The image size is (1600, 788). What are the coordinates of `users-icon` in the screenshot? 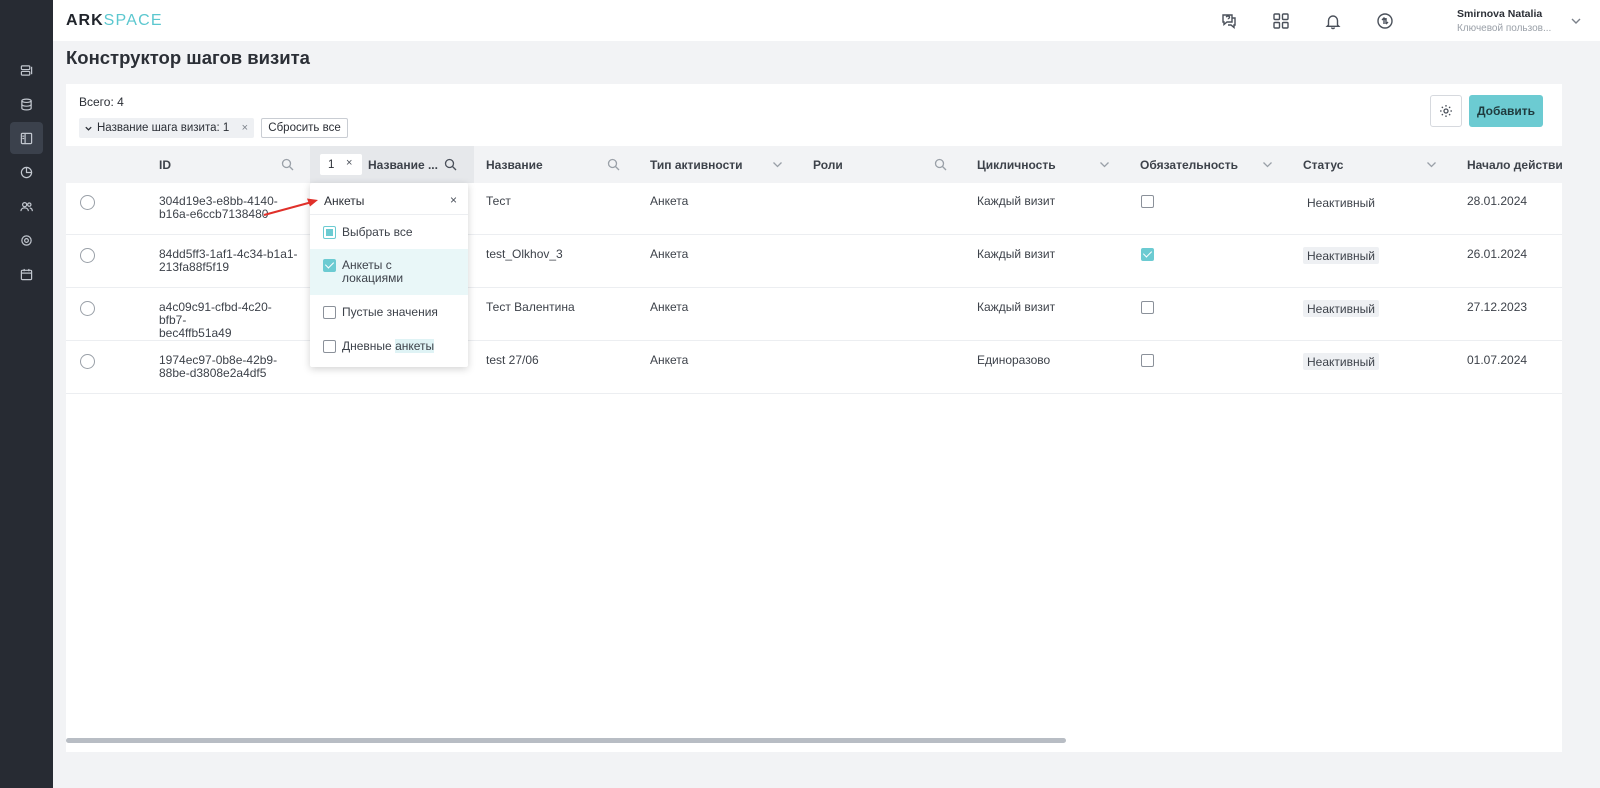 It's located at (26, 206).